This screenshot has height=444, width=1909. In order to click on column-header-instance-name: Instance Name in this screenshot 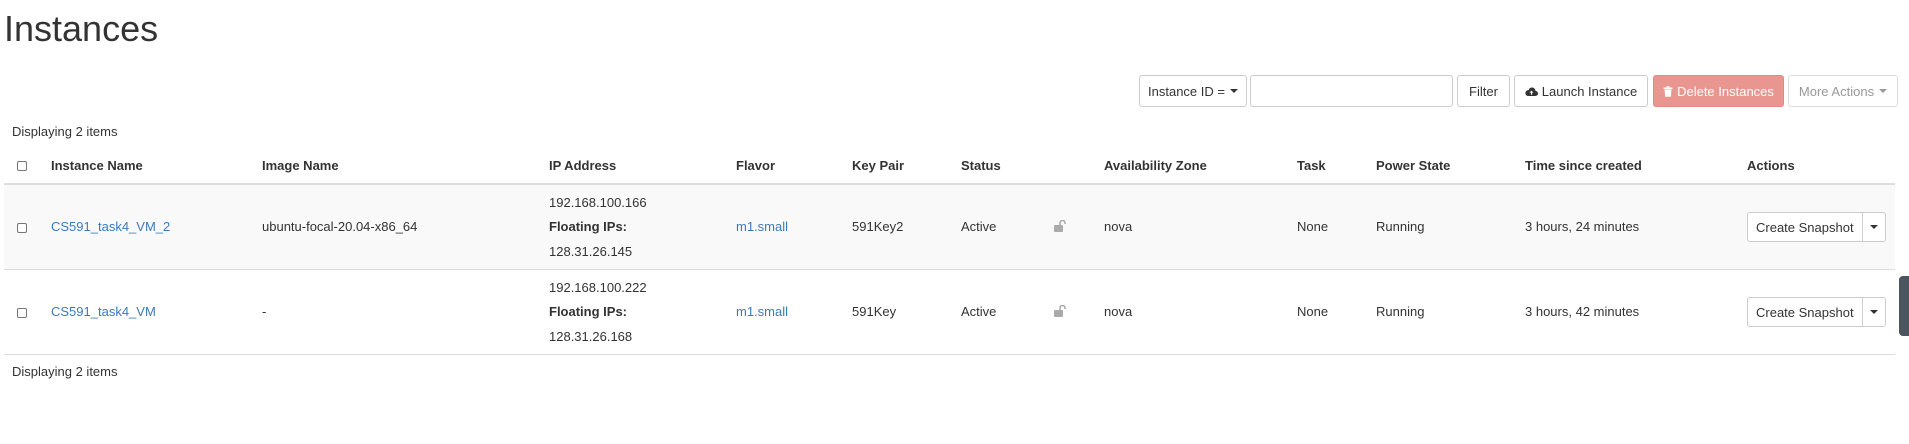, I will do `click(97, 165)`.